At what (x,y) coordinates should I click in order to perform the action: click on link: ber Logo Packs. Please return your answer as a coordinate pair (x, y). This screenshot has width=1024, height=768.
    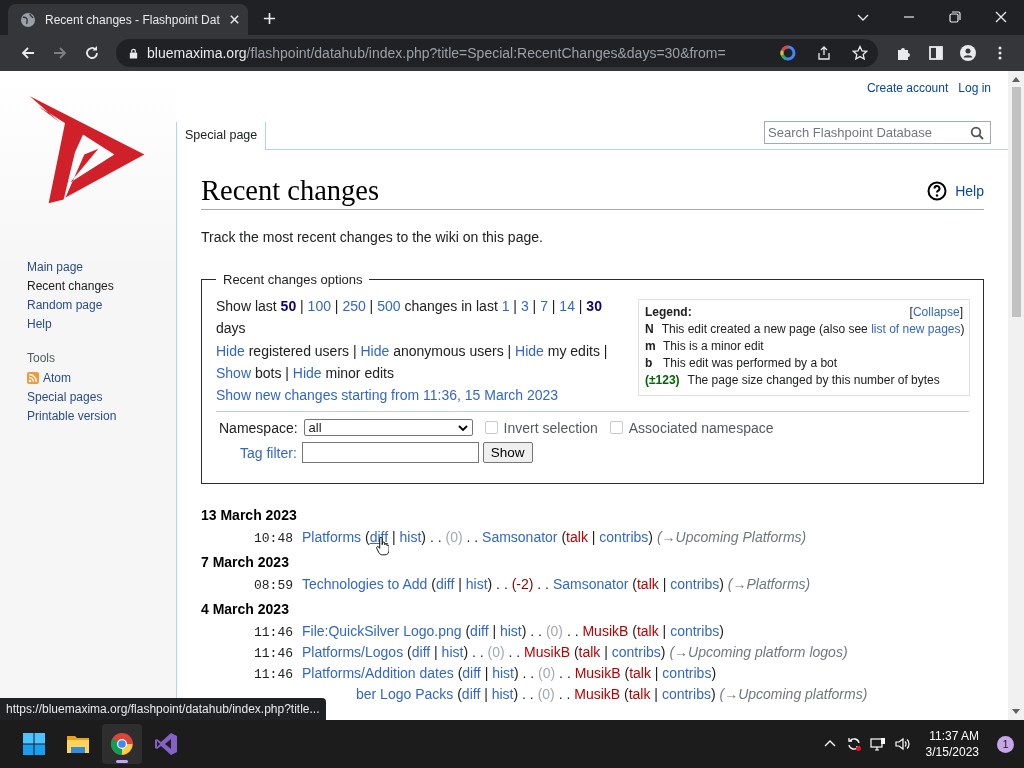
    Looking at the image, I should click on (405, 694).